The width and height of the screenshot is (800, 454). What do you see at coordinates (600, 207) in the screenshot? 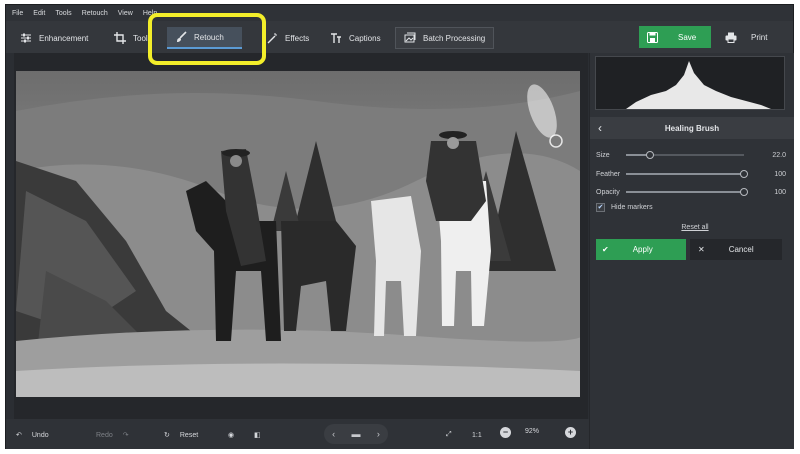
I see `hide-markers-checkbox: ✔` at bounding box center [600, 207].